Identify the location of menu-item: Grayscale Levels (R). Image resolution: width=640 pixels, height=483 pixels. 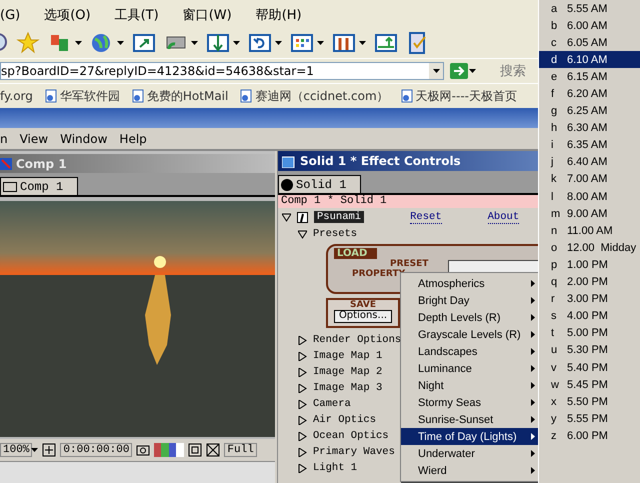
(470, 334).